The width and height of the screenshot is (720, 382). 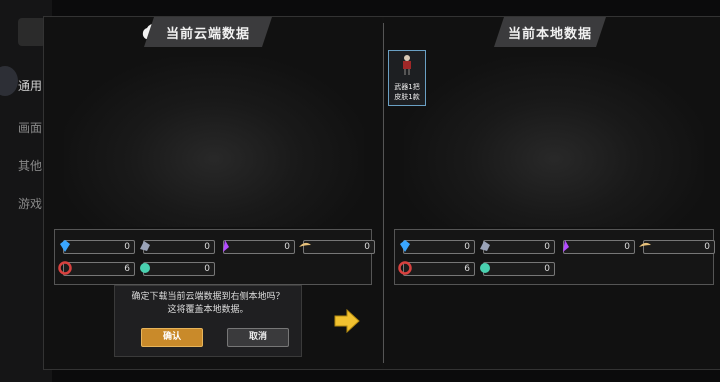 I want to click on confirm-warning: 这将覆盖本地数据。, so click(x=208, y=310).